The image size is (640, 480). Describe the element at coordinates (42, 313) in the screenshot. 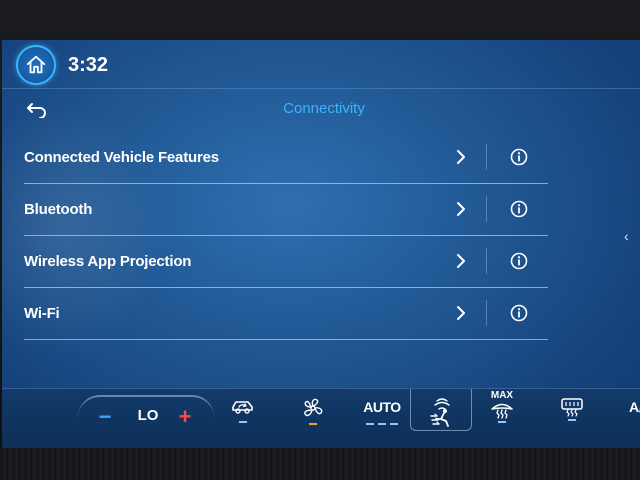

I see `list-item-label: Wi-Fi` at that location.